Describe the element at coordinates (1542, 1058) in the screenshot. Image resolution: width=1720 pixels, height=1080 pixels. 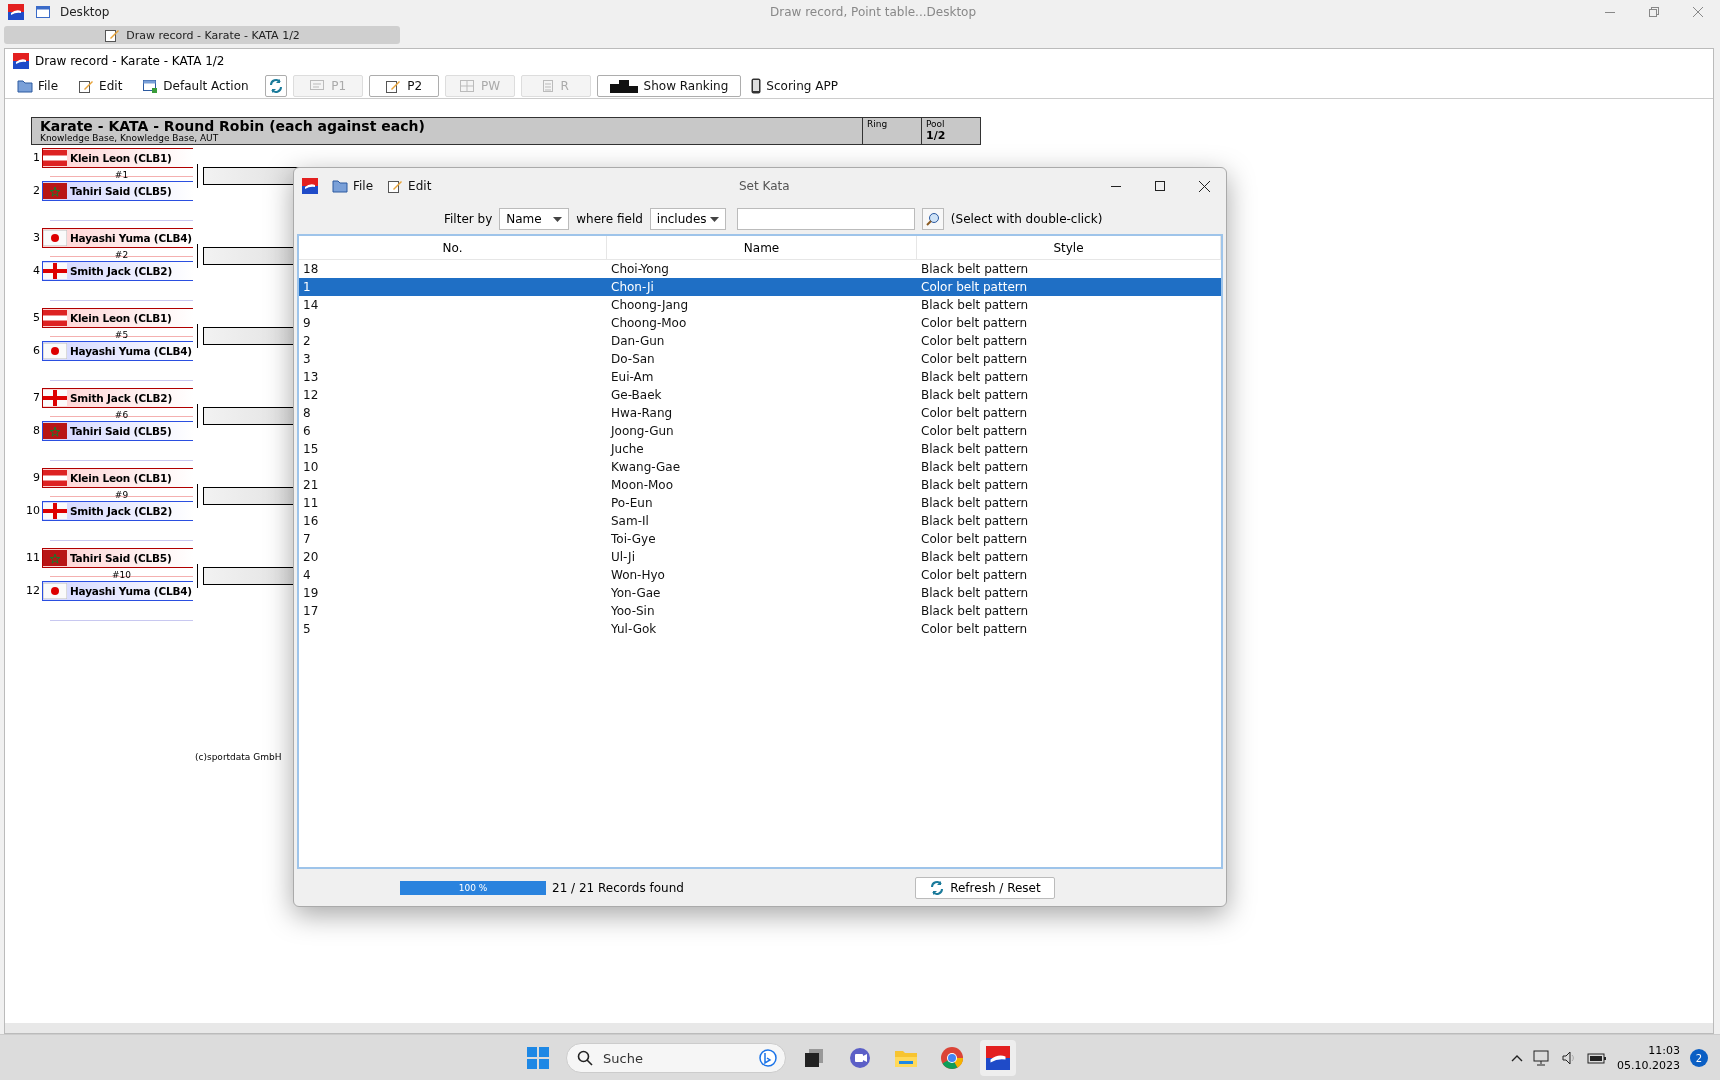
I see `network-icon` at that location.